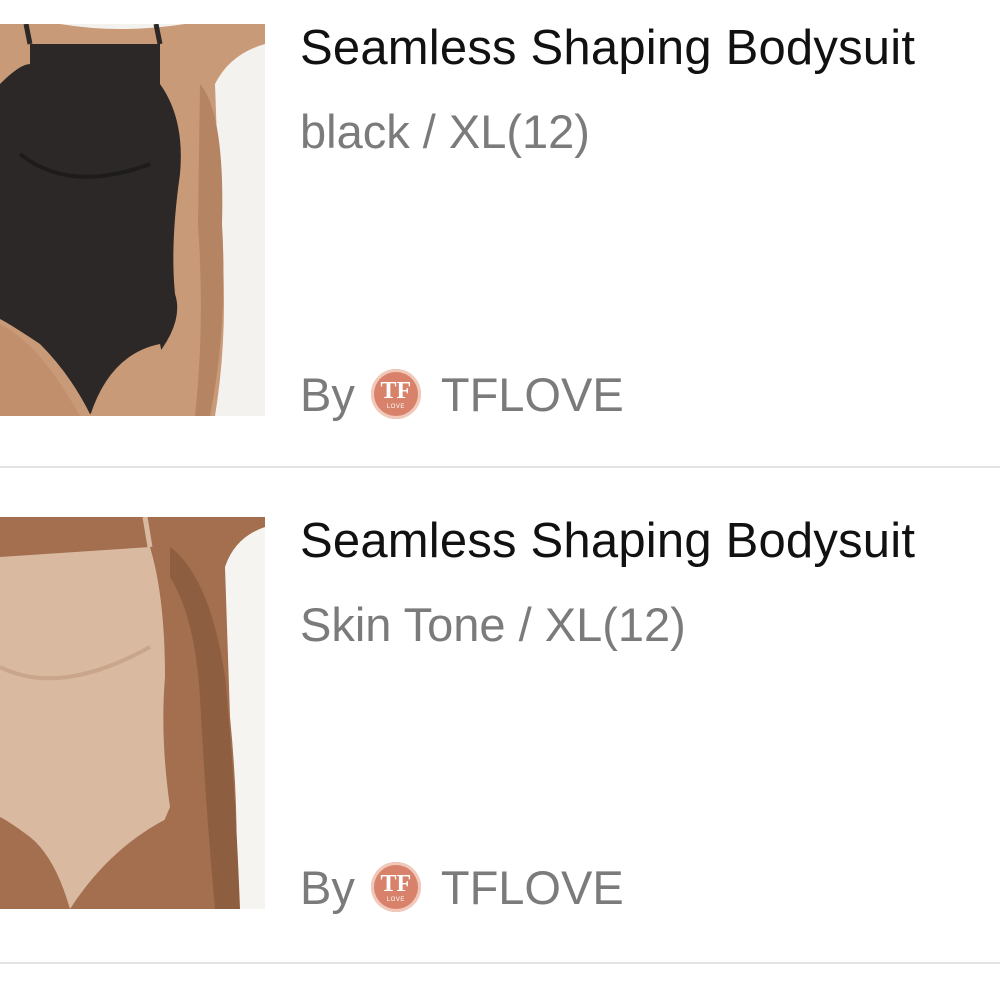  I want to click on product-variant: Skin Tone / XL(12), so click(493, 624).